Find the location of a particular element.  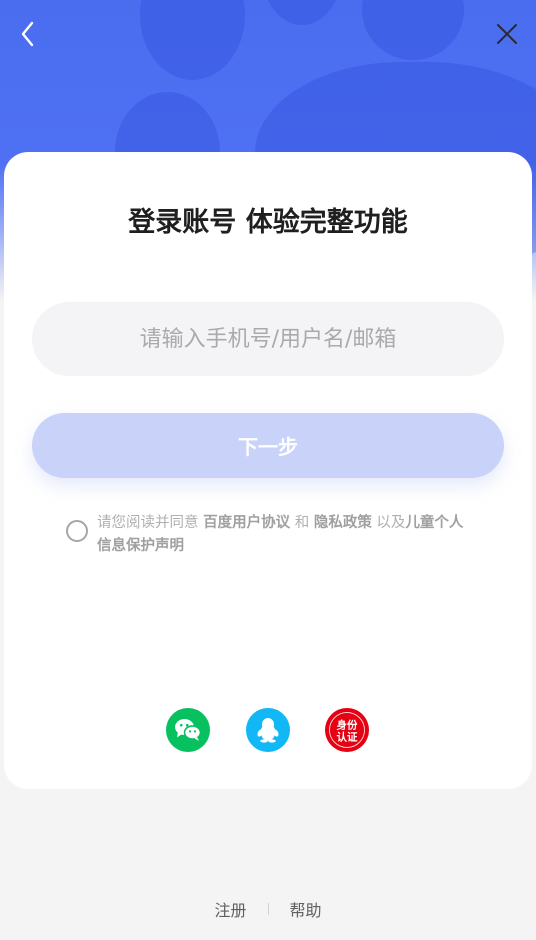

back-chevron-icon is located at coordinates (27, 34).